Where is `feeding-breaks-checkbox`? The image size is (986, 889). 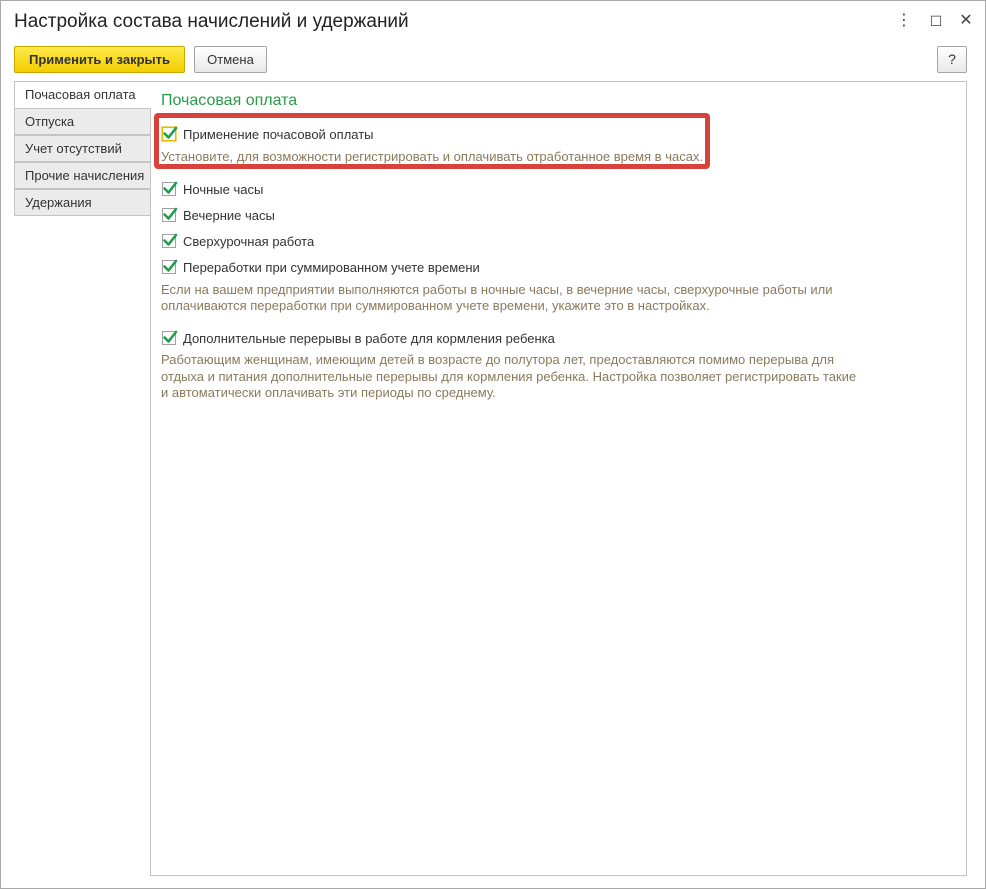
feeding-breaks-checkbox is located at coordinates (170, 337).